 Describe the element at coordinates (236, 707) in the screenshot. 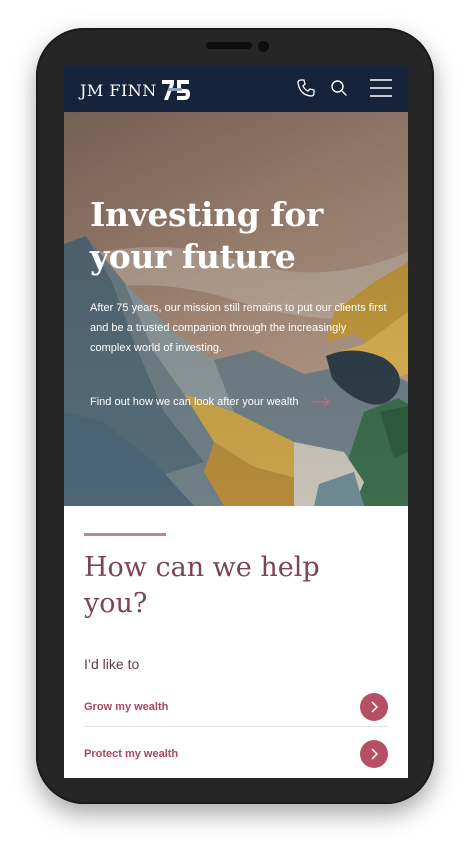

I see `option-grow-wealth: Grow my wealth` at that location.